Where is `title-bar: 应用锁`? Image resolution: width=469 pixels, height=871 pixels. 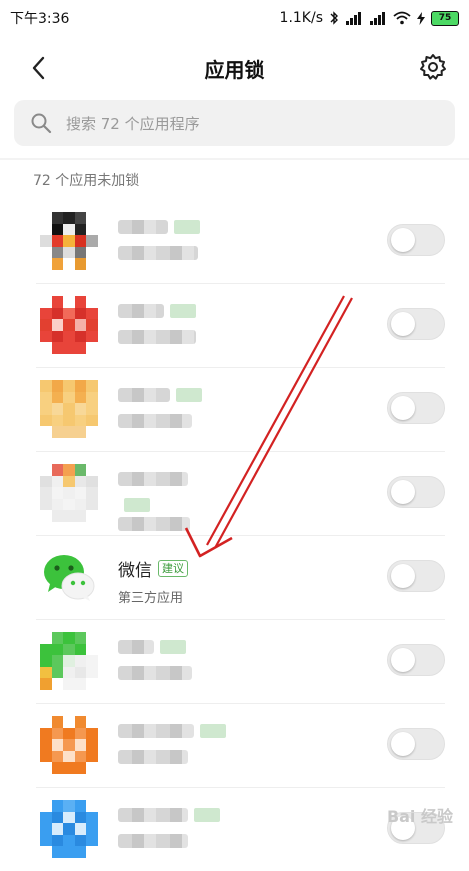
title-bar: 应用锁 is located at coordinates (234, 68).